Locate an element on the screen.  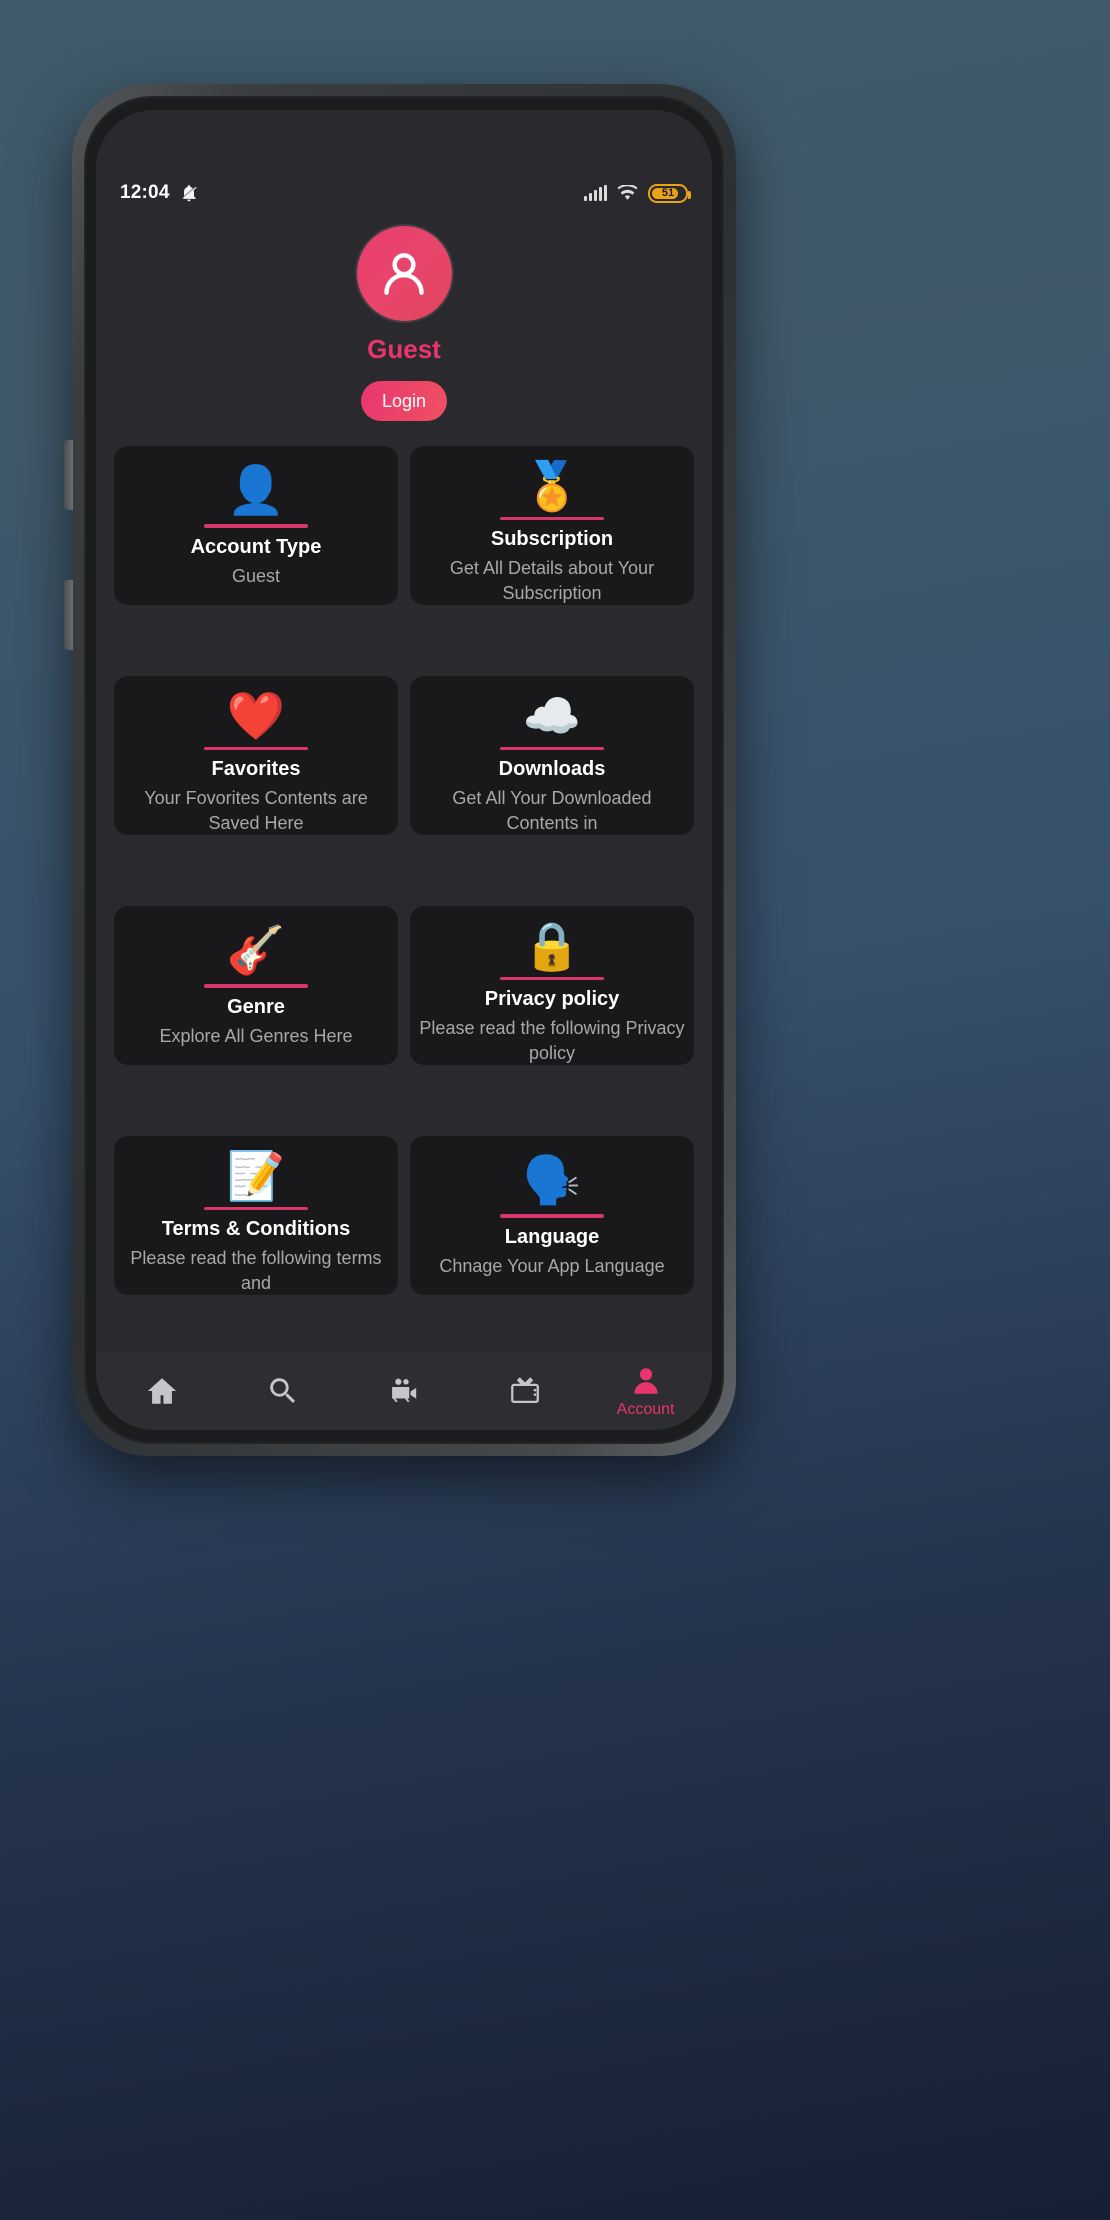
login-button: Login is located at coordinates (404, 401).